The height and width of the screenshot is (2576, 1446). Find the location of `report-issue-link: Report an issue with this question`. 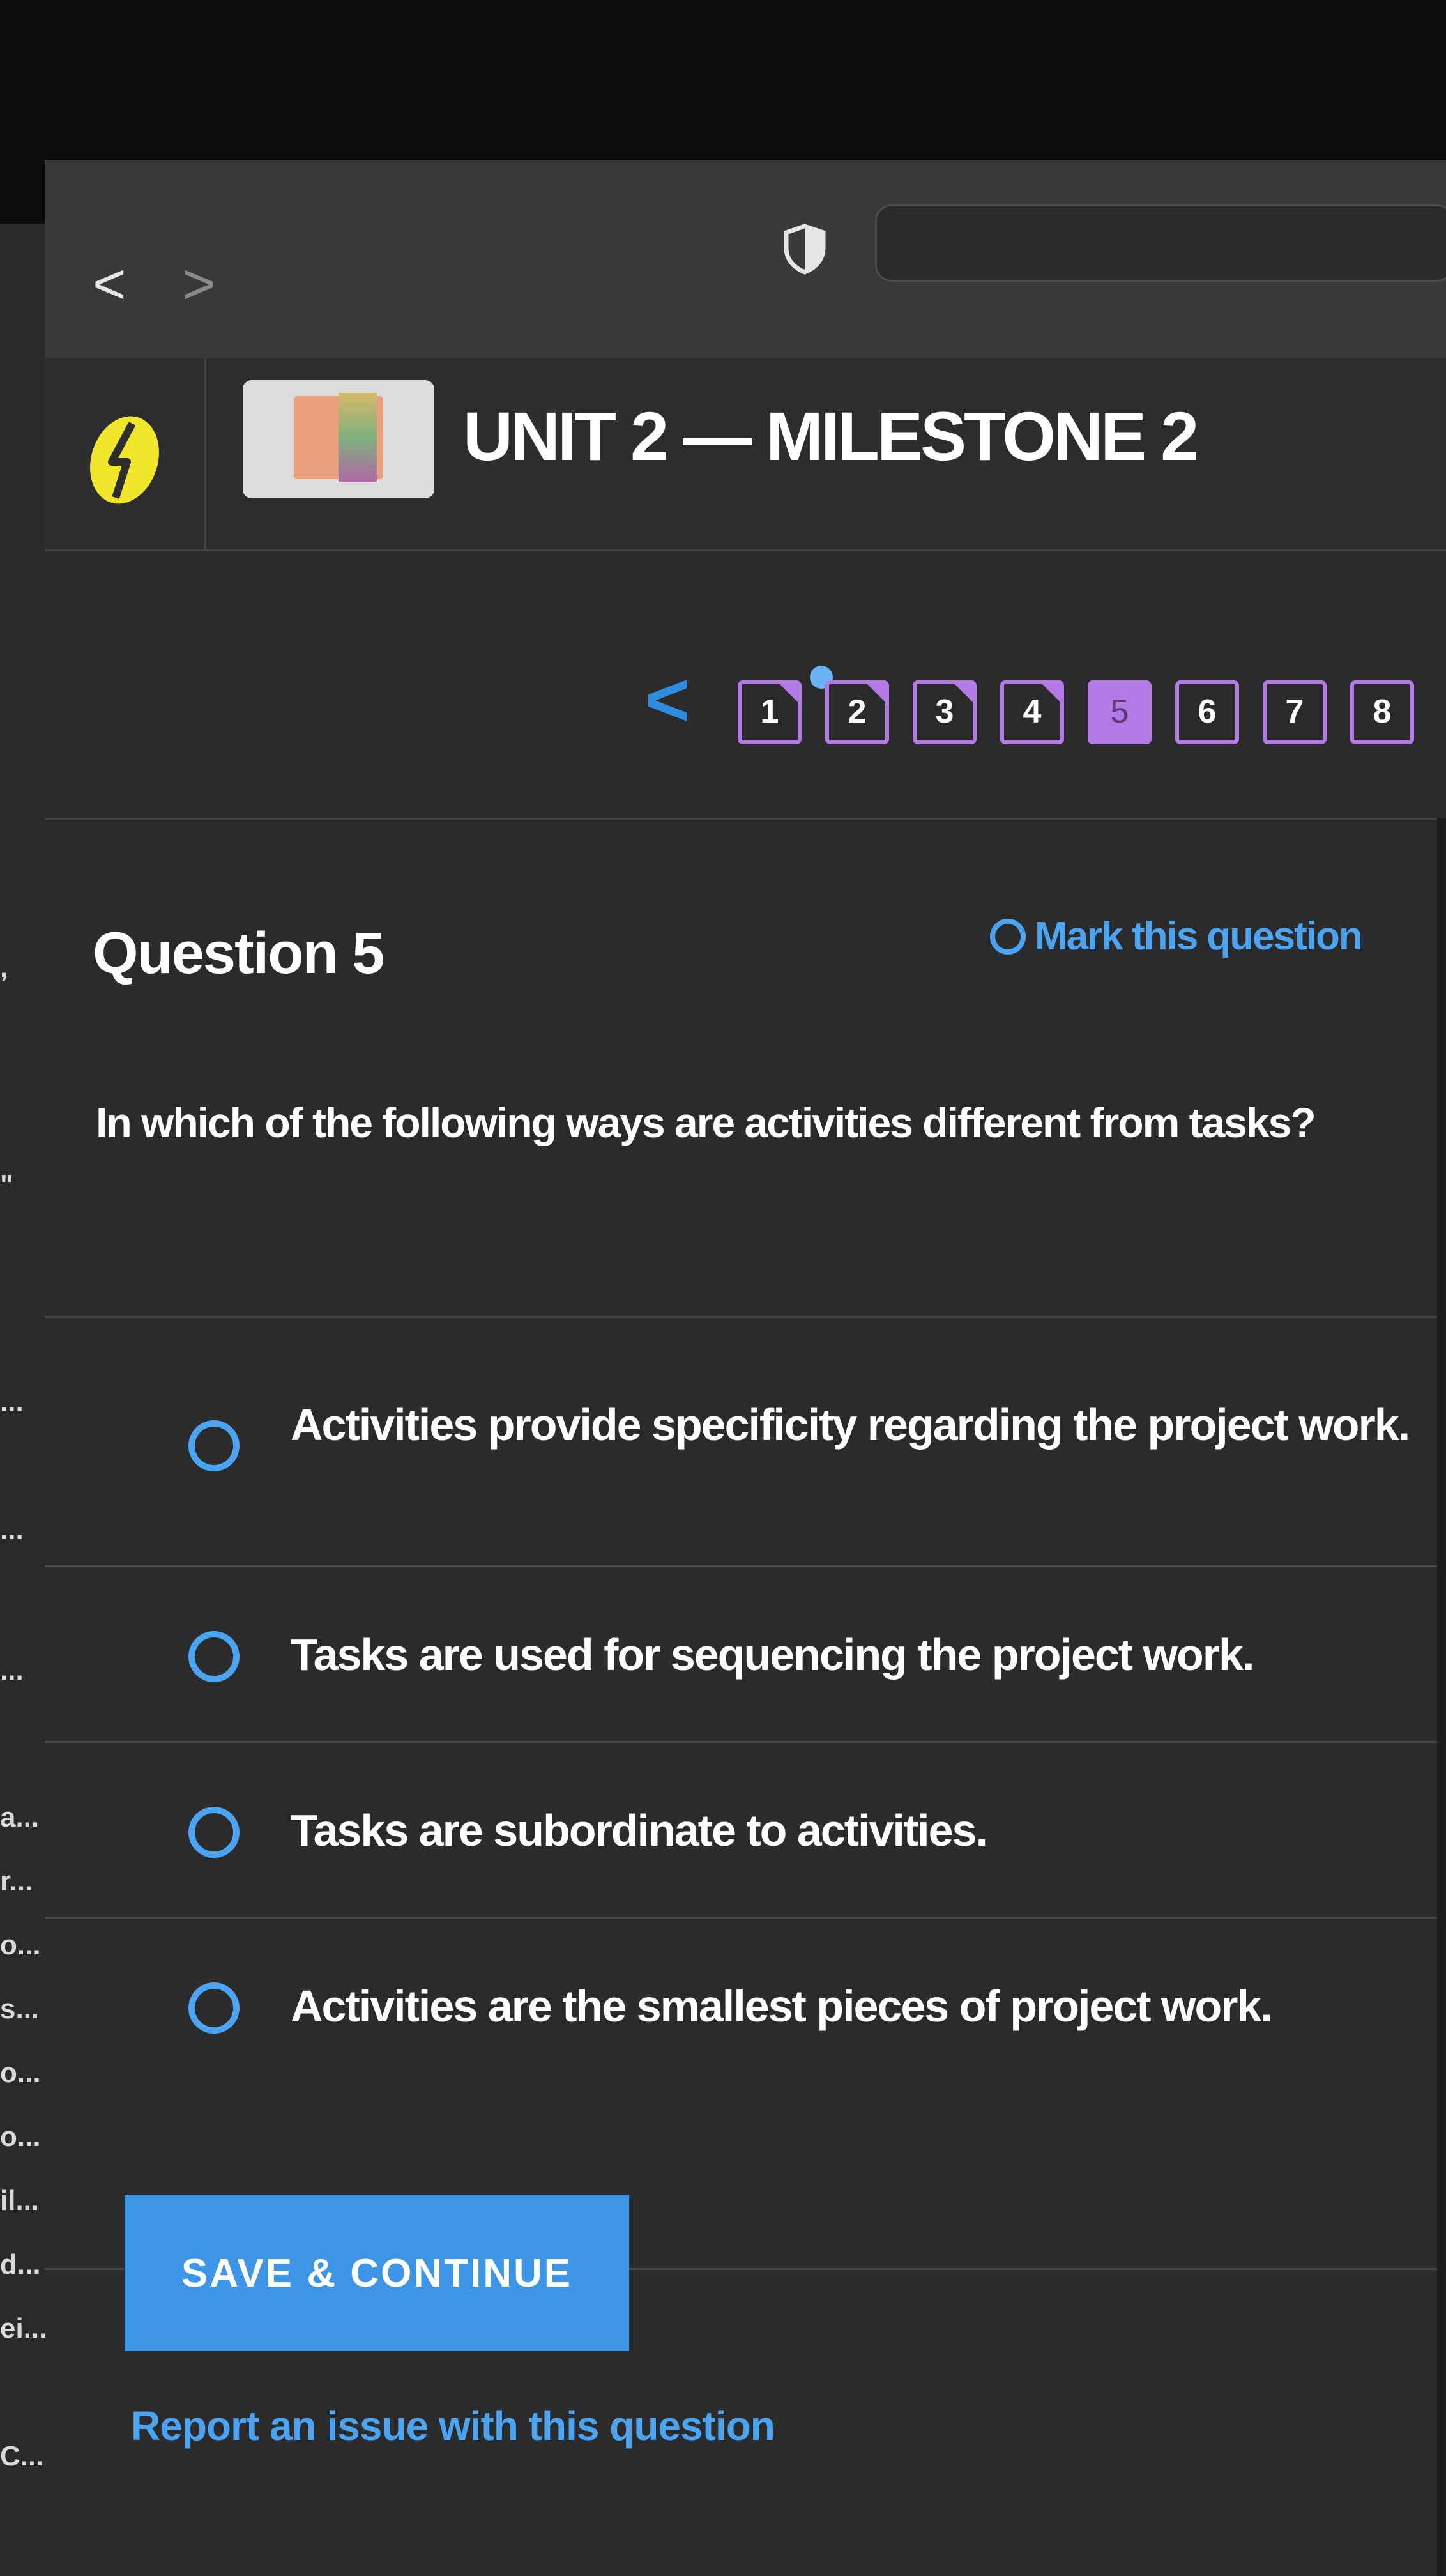

report-issue-link: Report an issue with this question is located at coordinates (453, 2426).